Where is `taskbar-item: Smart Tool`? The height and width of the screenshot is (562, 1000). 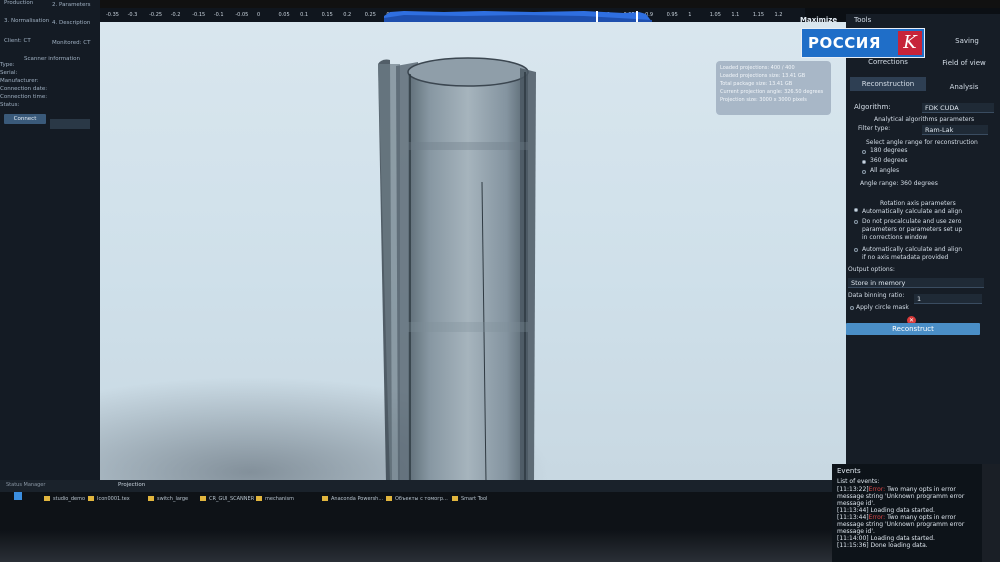 taskbar-item: Smart Tool is located at coordinates (469, 499).